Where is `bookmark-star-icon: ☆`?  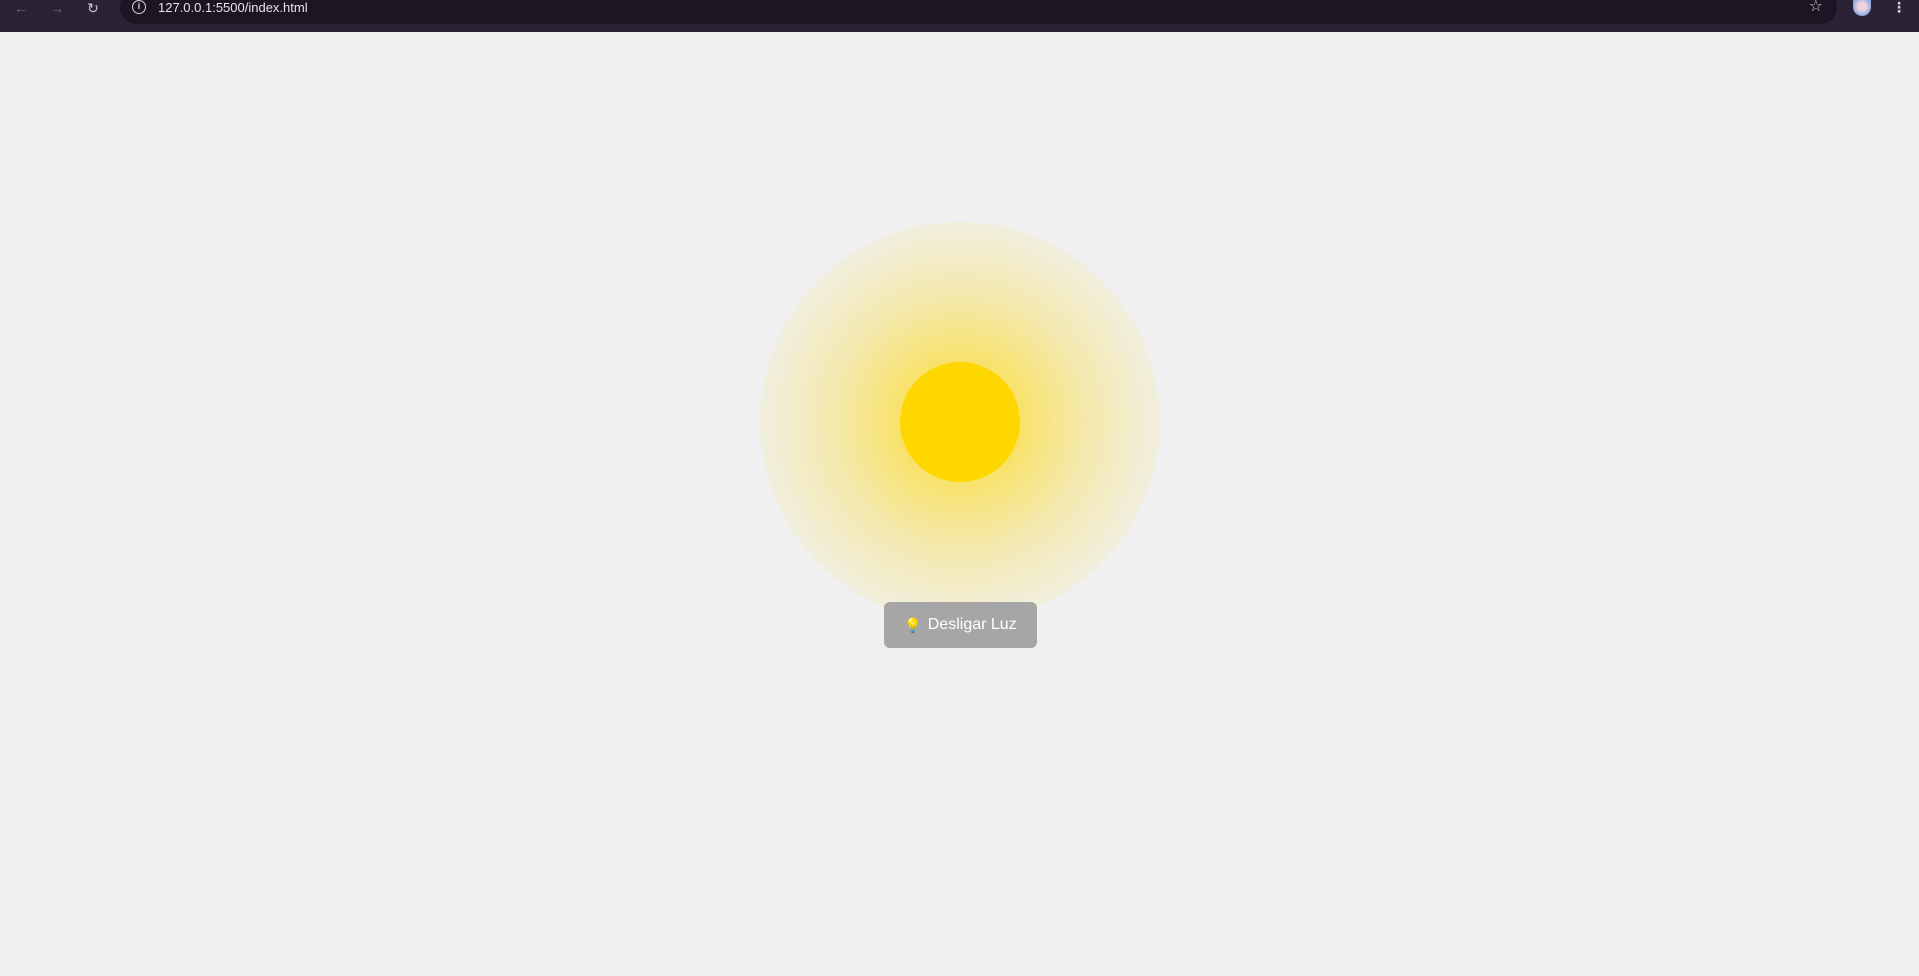
bookmark-star-icon: ☆ is located at coordinates (1816, 7).